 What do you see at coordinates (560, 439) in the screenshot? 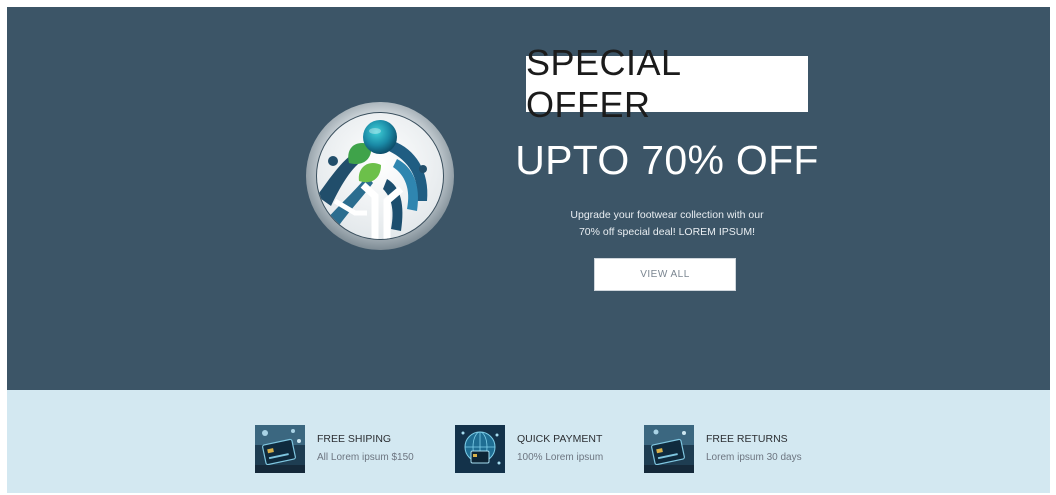
I see `feature-title: QUICK PAYMENT` at bounding box center [560, 439].